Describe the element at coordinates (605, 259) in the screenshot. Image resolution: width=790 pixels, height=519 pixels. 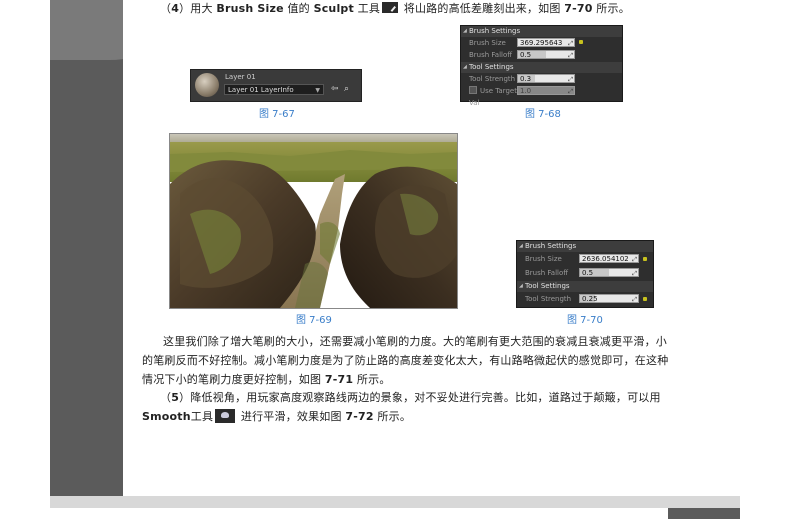
I see `brush-size-value: 2636.054102` at that location.